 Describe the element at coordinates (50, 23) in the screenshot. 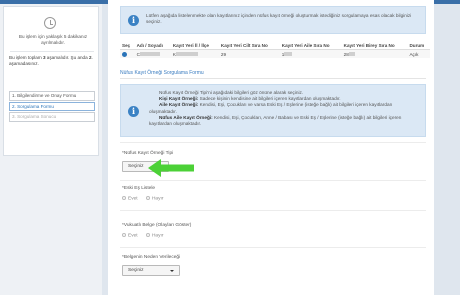

I see `clock-icon` at that location.